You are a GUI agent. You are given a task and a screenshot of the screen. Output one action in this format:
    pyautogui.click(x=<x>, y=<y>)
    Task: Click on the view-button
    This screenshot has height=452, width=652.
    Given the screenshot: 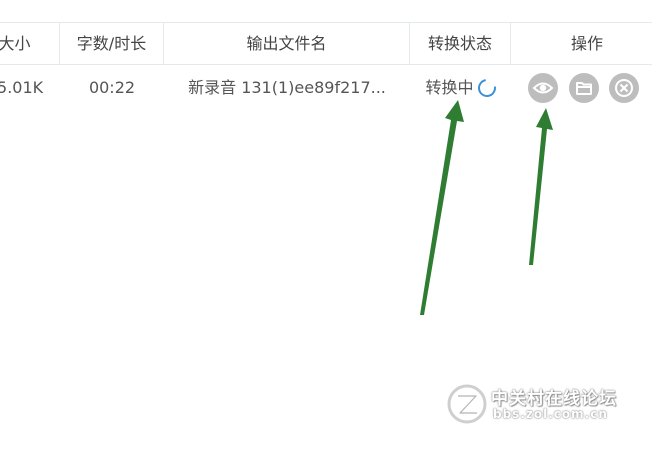 What is the action you would take?
    pyautogui.click(x=543, y=88)
    